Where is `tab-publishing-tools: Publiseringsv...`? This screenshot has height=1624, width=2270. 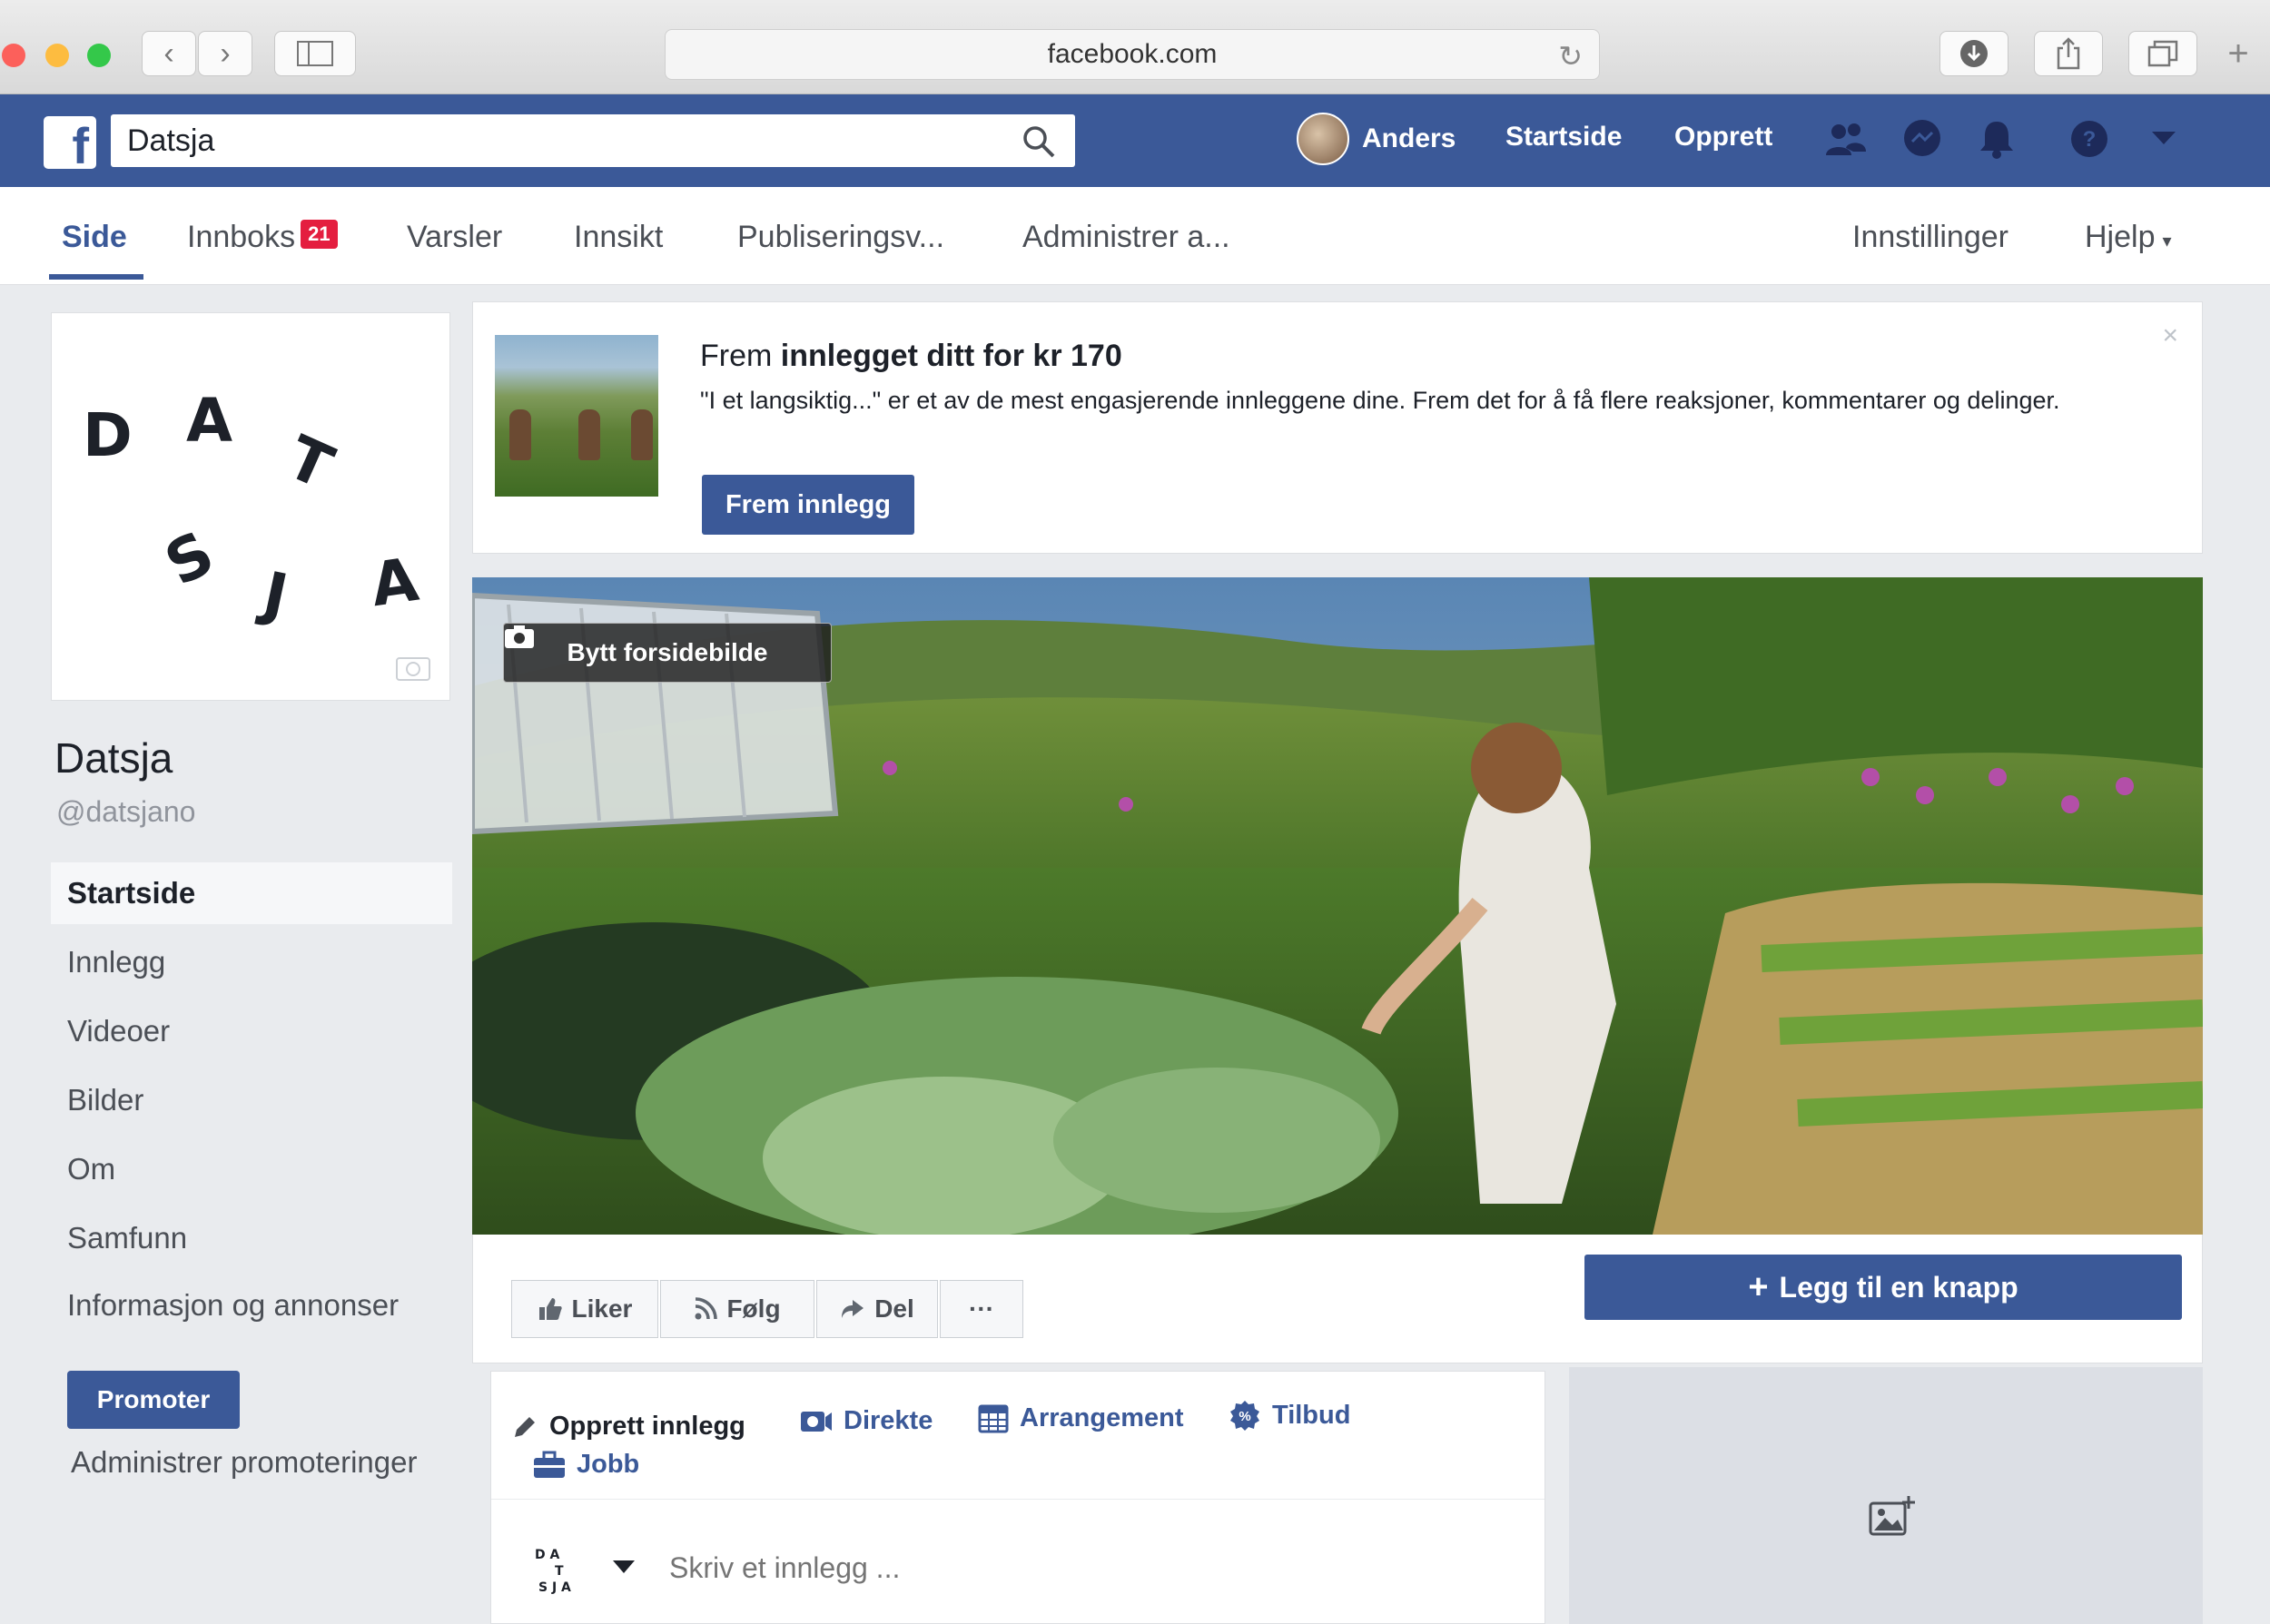 tab-publishing-tools: Publiseringsv... is located at coordinates (840, 237).